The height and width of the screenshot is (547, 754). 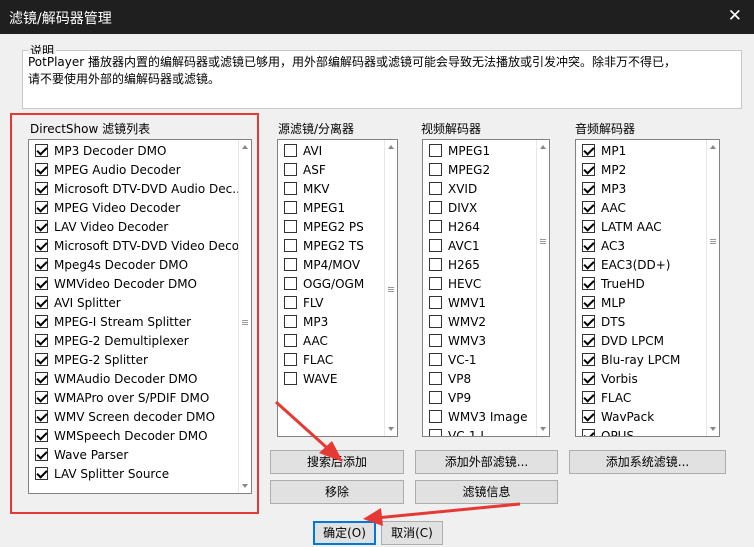 What do you see at coordinates (111, 264) in the screenshot?
I see `list-item: Mpeg4s Decoder DMO` at bounding box center [111, 264].